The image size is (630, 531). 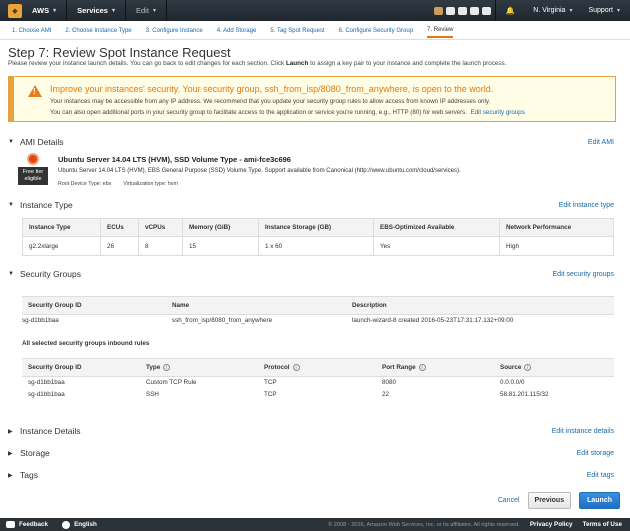 I want to click on terms-of-use-link: Terms of Use, so click(x=602, y=524).